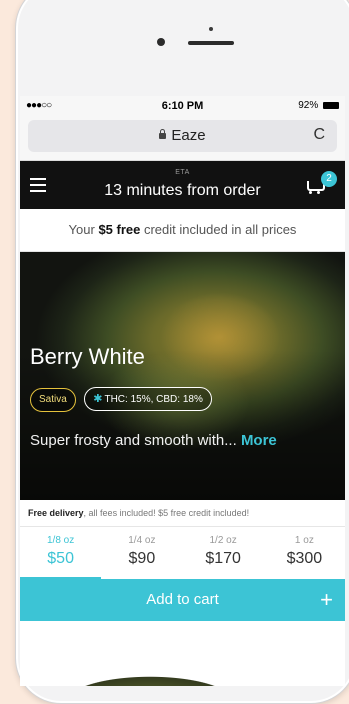 The image size is (349, 704). Describe the element at coordinates (56, 513) in the screenshot. I see `delivery-bold: Free delivery` at that location.